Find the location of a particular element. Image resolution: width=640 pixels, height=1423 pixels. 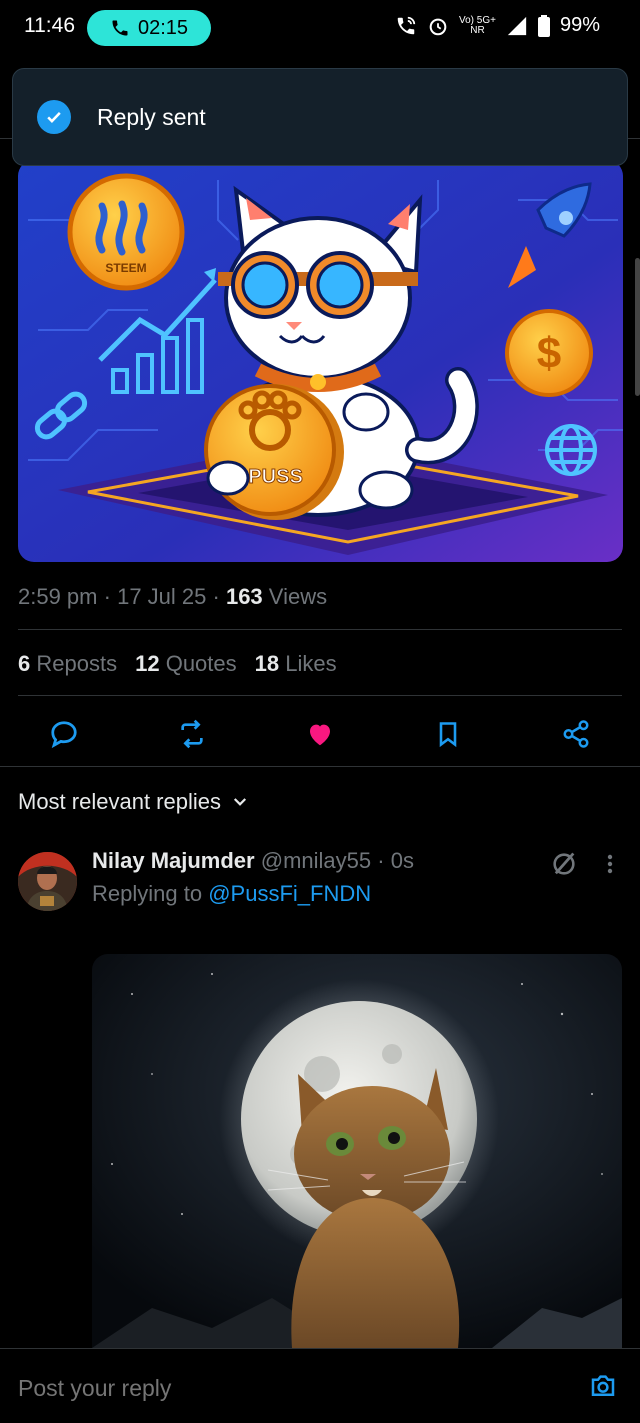

toast-message: Reply sent is located at coordinates (151, 116).